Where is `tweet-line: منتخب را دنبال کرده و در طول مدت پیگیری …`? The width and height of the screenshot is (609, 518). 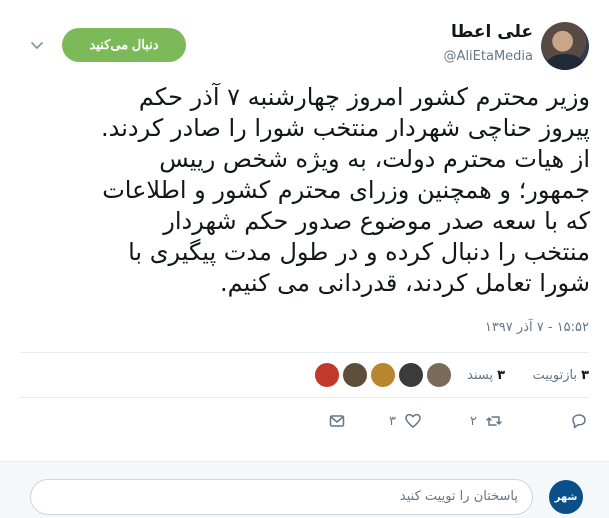 tweet-line: منتخب را دنبال کرده و در طول مدت پیگیری … is located at coordinates (359, 252).